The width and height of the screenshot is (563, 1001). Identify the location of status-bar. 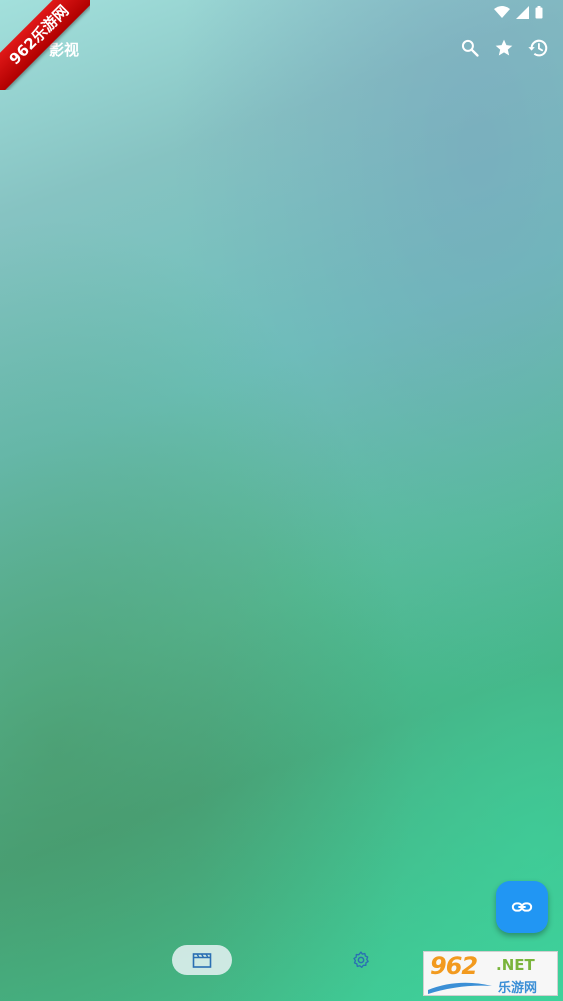
(528, 12).